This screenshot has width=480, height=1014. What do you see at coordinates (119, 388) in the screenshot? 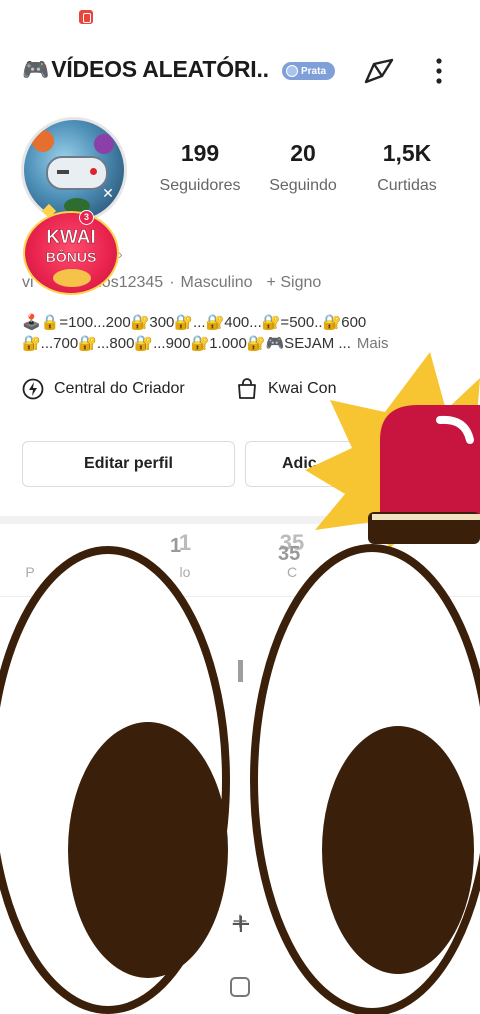
I see `creator-center-label: Central do Criador` at bounding box center [119, 388].